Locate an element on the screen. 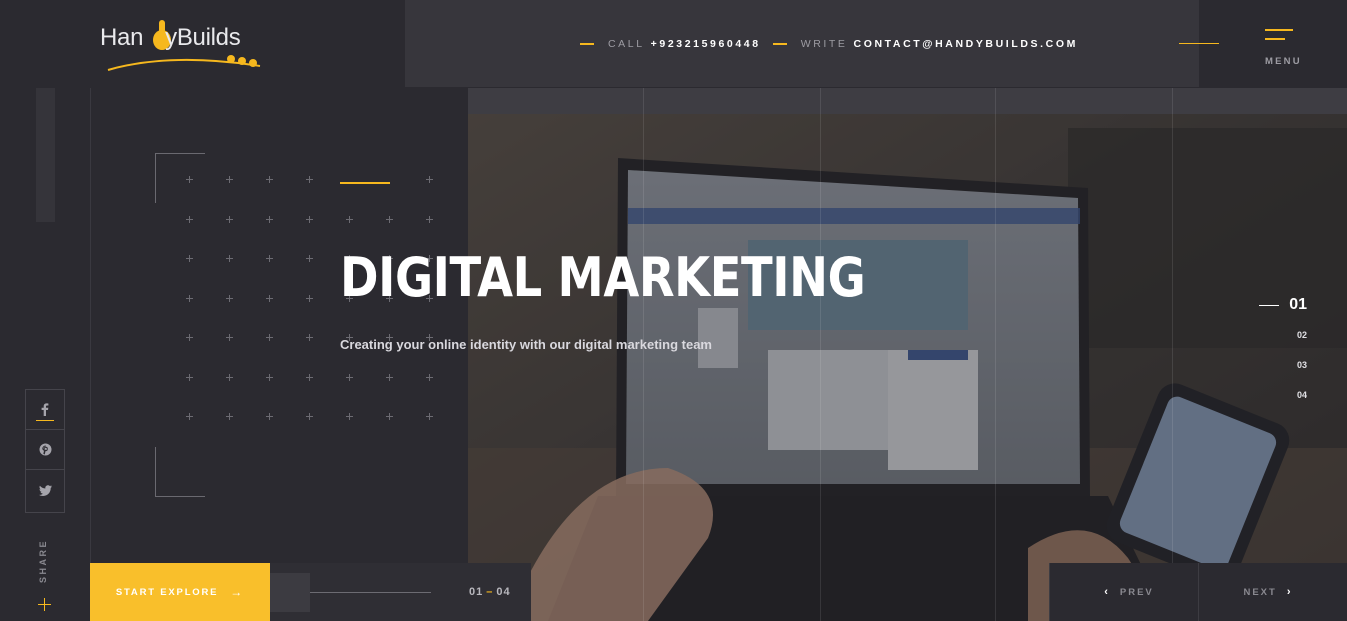 The image size is (1347, 621). call-label: CALL is located at coordinates (626, 44).